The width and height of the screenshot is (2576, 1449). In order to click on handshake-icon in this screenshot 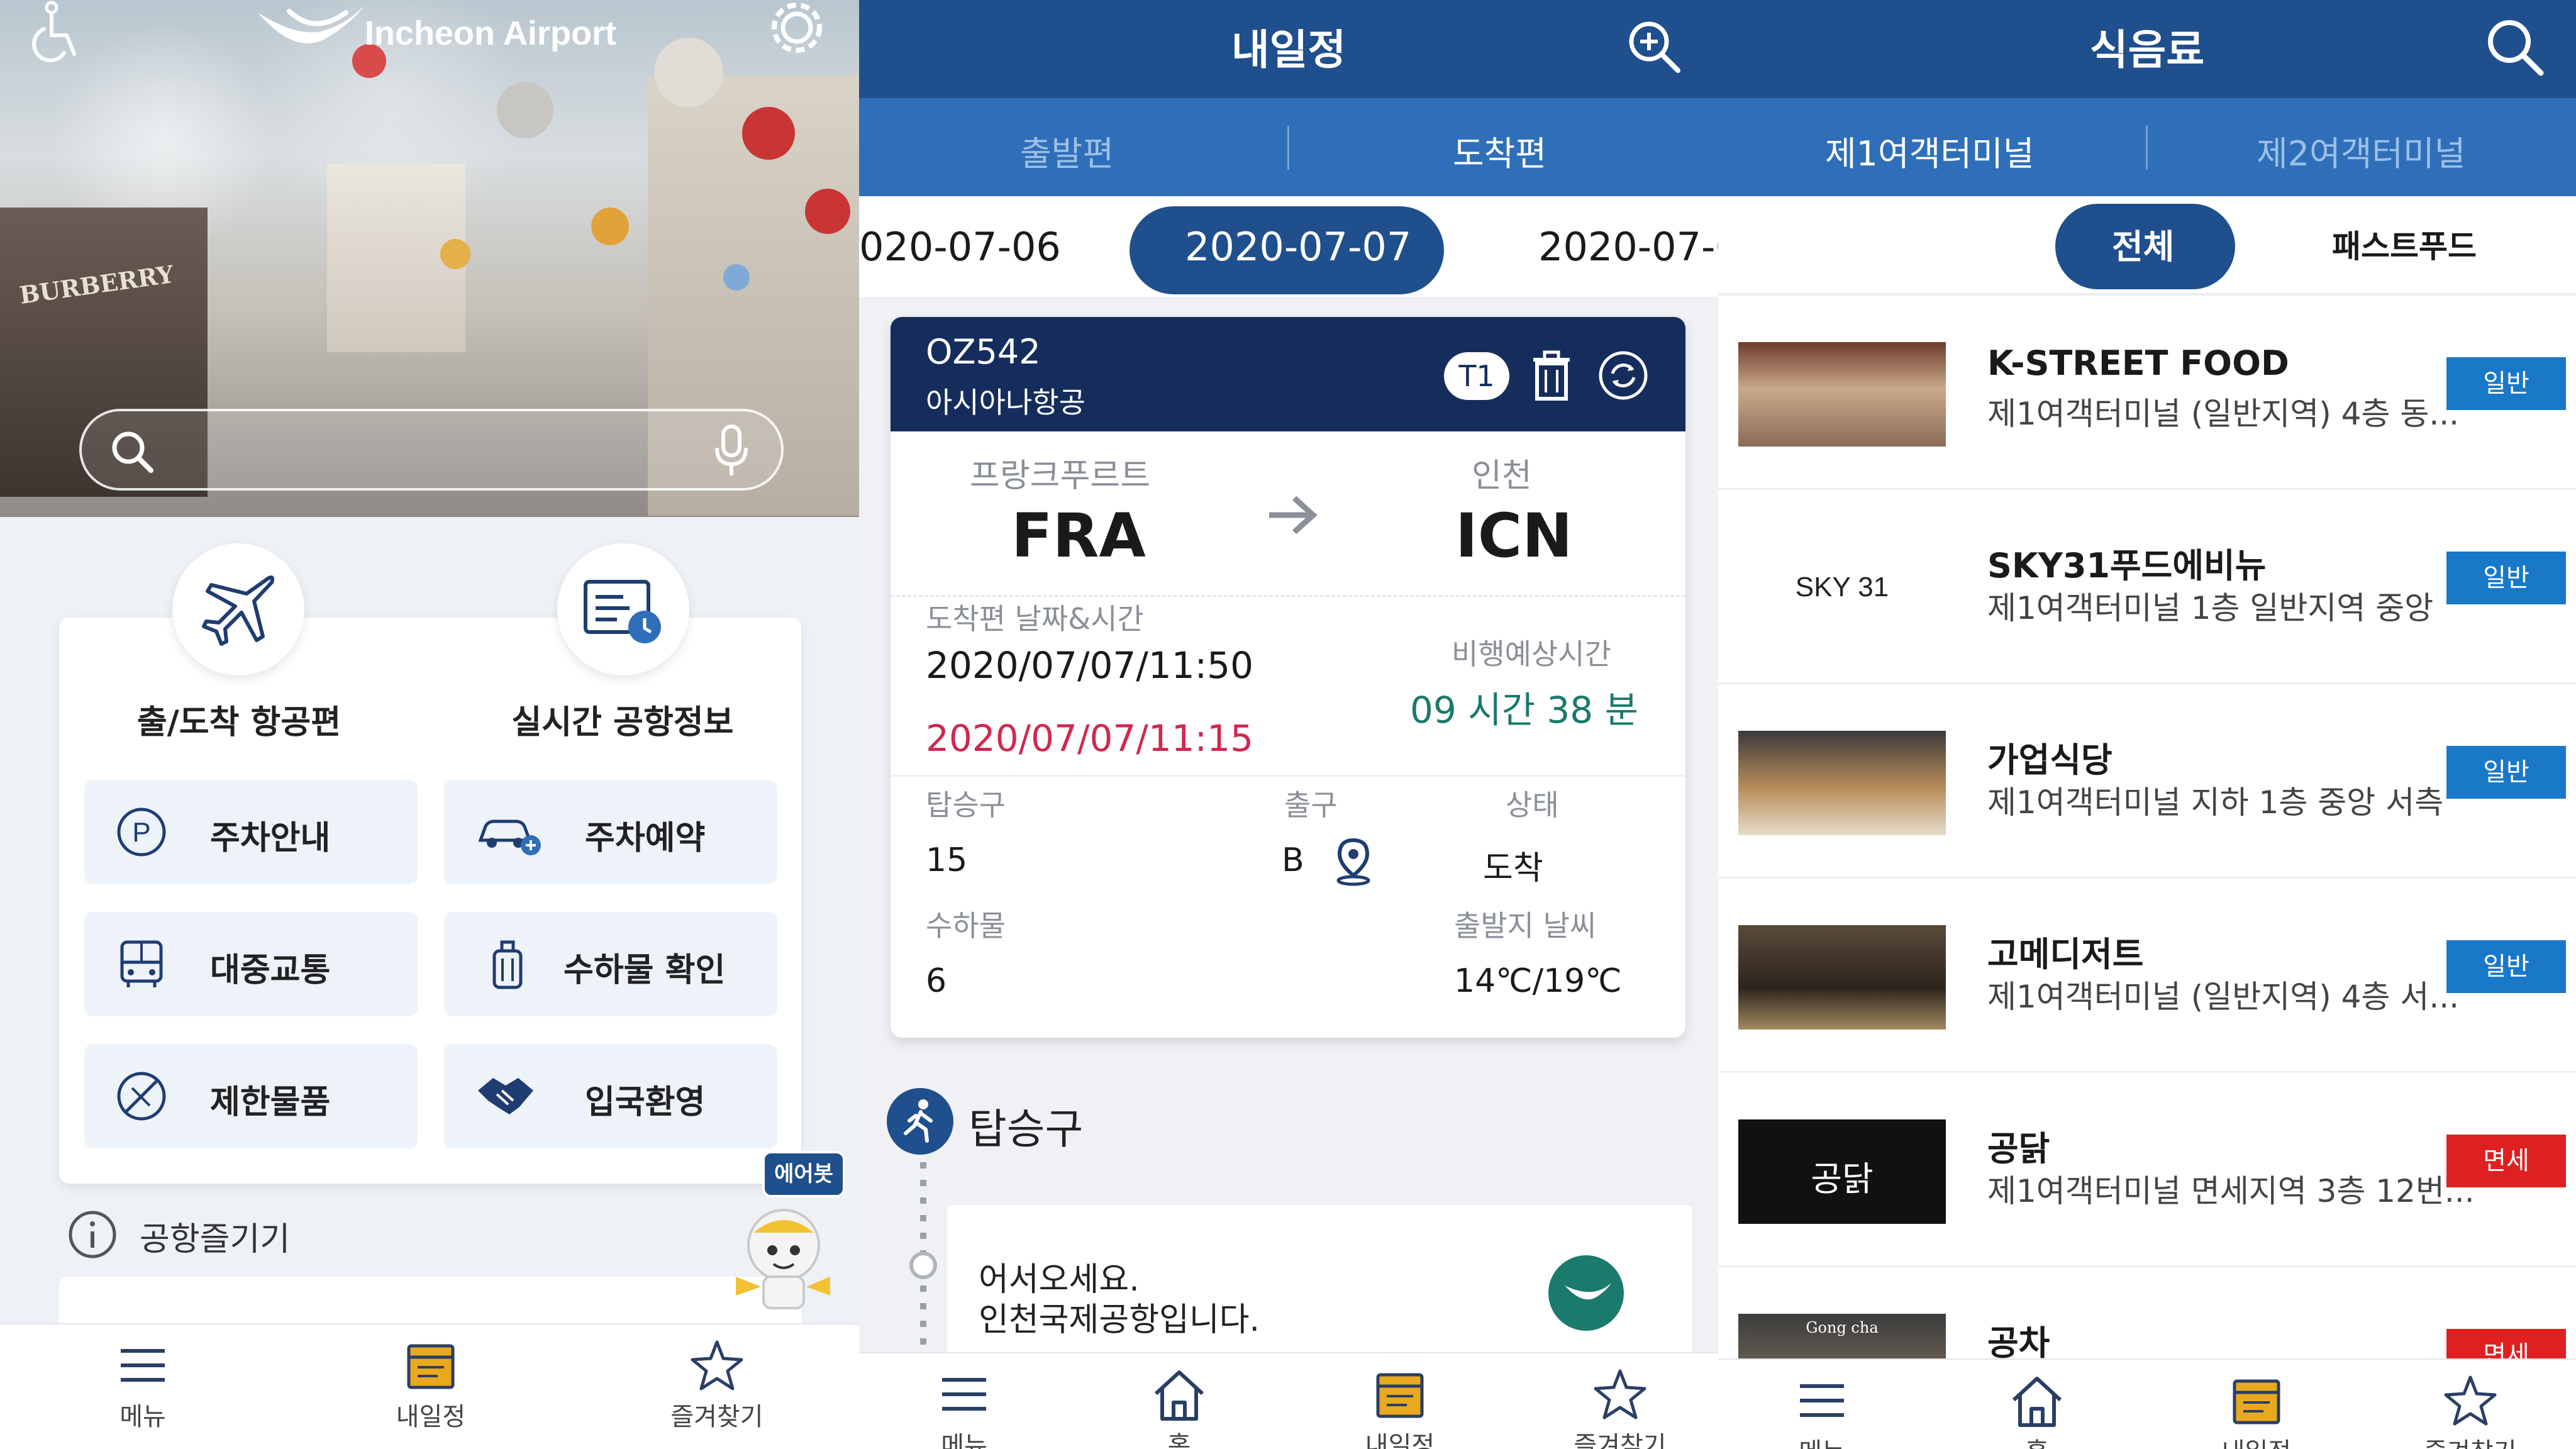, I will do `click(505, 1096)`.